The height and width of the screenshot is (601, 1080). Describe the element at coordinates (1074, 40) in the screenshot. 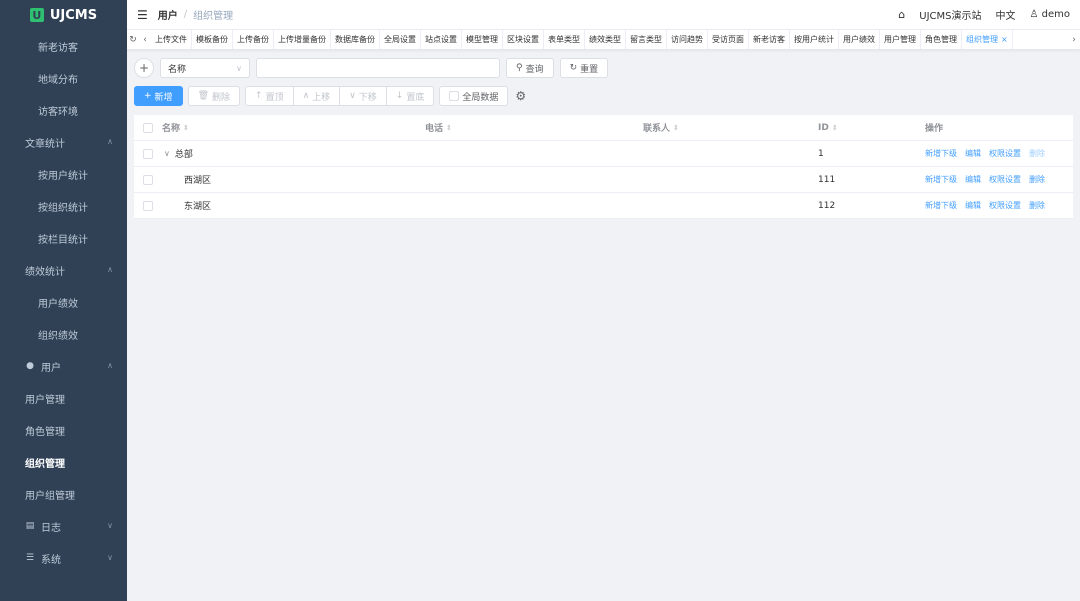

I see `scroll-right-icon: ›` at that location.